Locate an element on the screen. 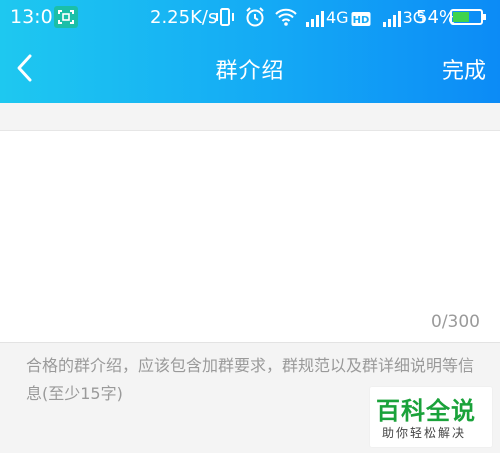  char-counter: 0/300 is located at coordinates (455, 322).